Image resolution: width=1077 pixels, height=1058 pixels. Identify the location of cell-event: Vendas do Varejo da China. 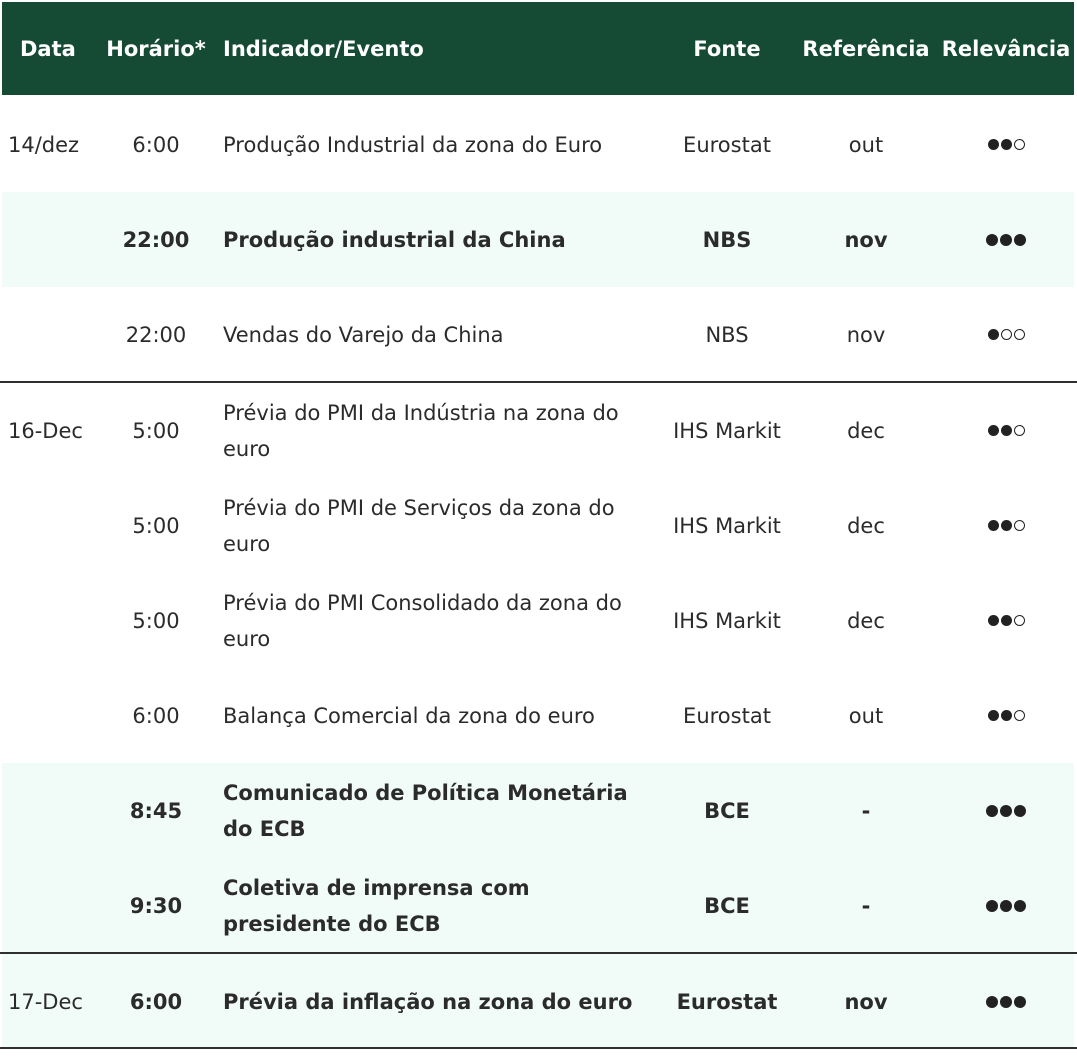
(363, 334).